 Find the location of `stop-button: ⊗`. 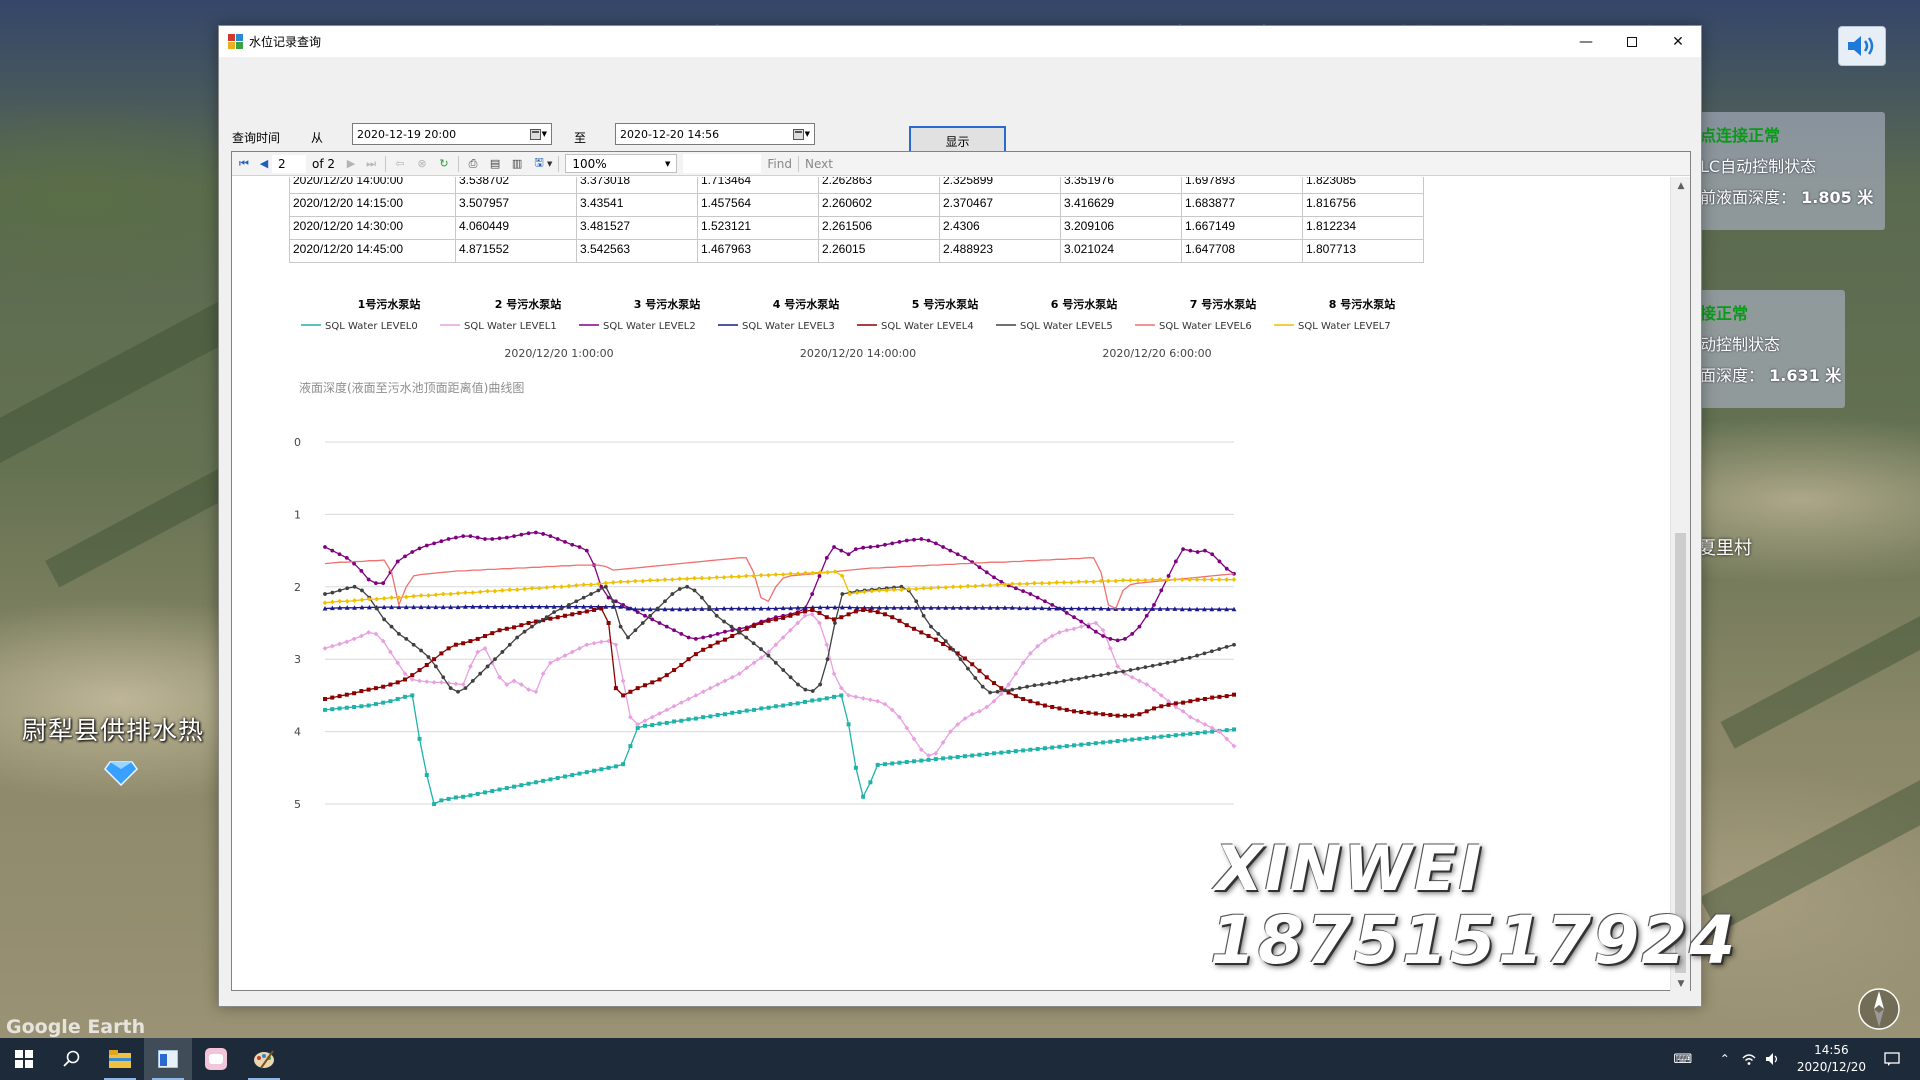

stop-button: ⊗ is located at coordinates (422, 164).